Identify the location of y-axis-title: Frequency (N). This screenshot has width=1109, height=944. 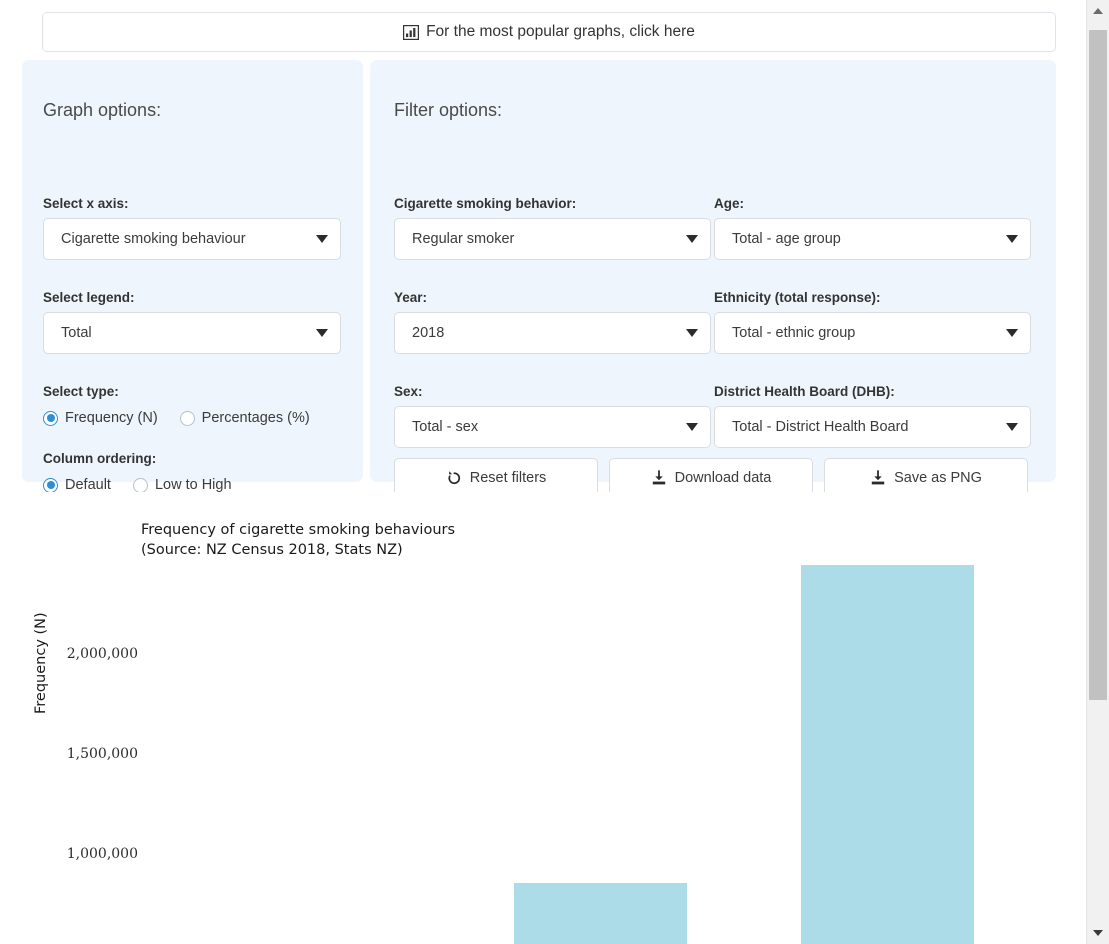
(41, 663).